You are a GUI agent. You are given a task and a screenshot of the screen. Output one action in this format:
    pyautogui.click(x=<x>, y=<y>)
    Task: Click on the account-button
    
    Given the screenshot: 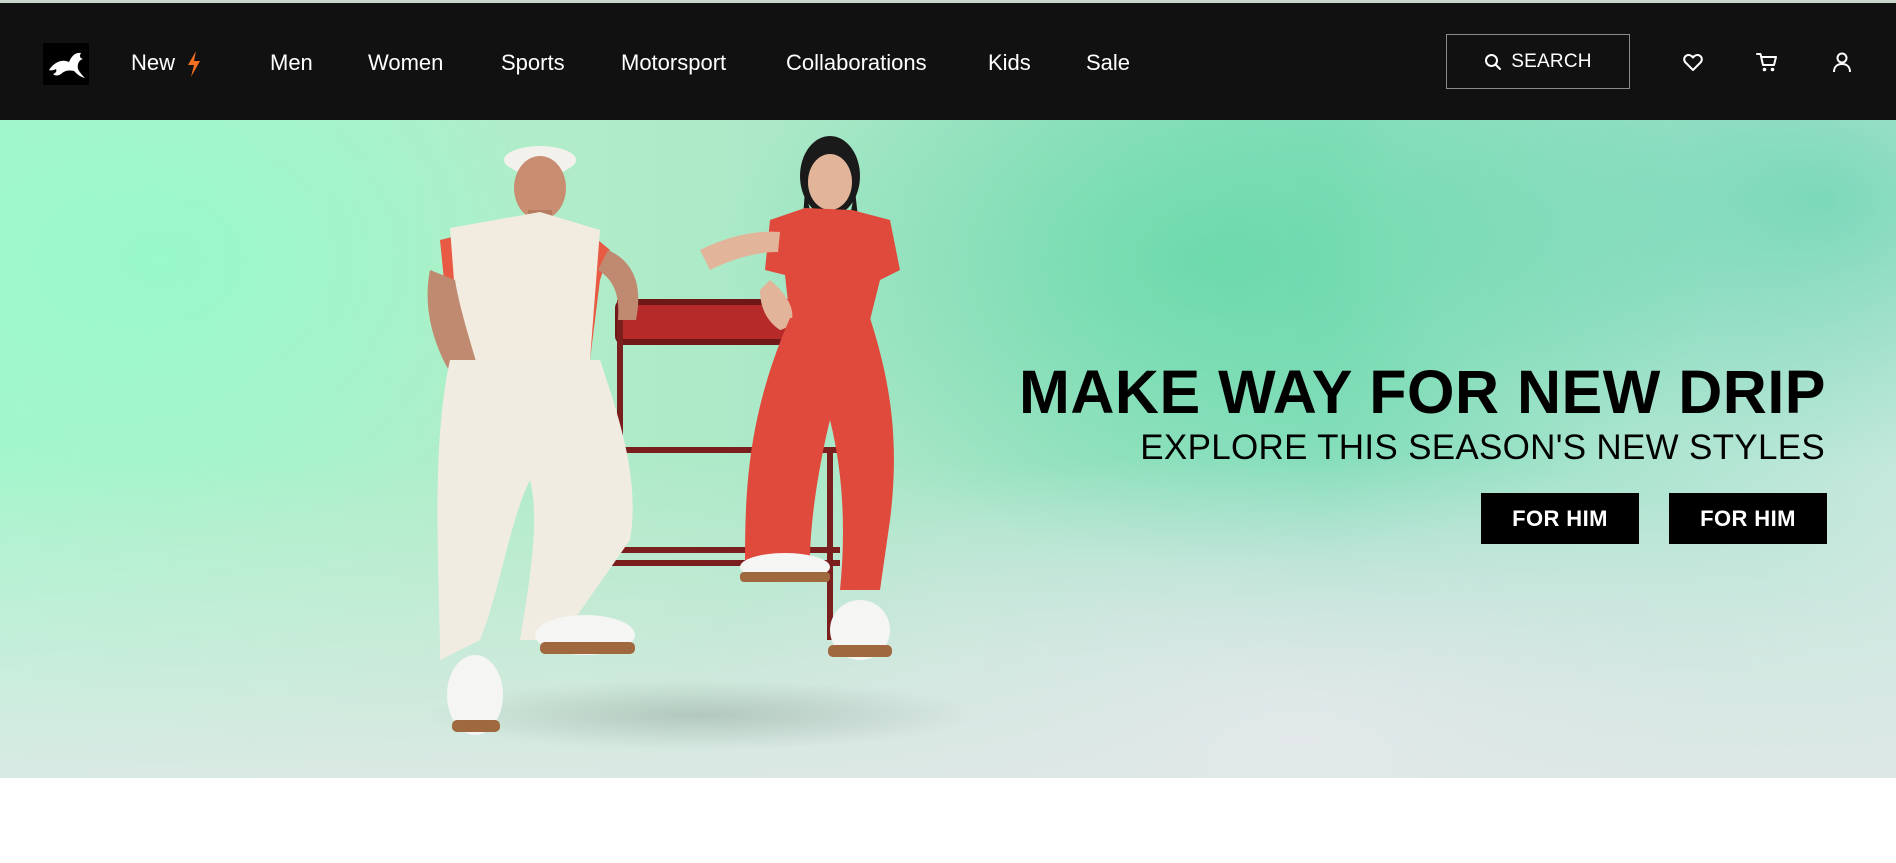 What is the action you would take?
    pyautogui.click(x=1842, y=62)
    